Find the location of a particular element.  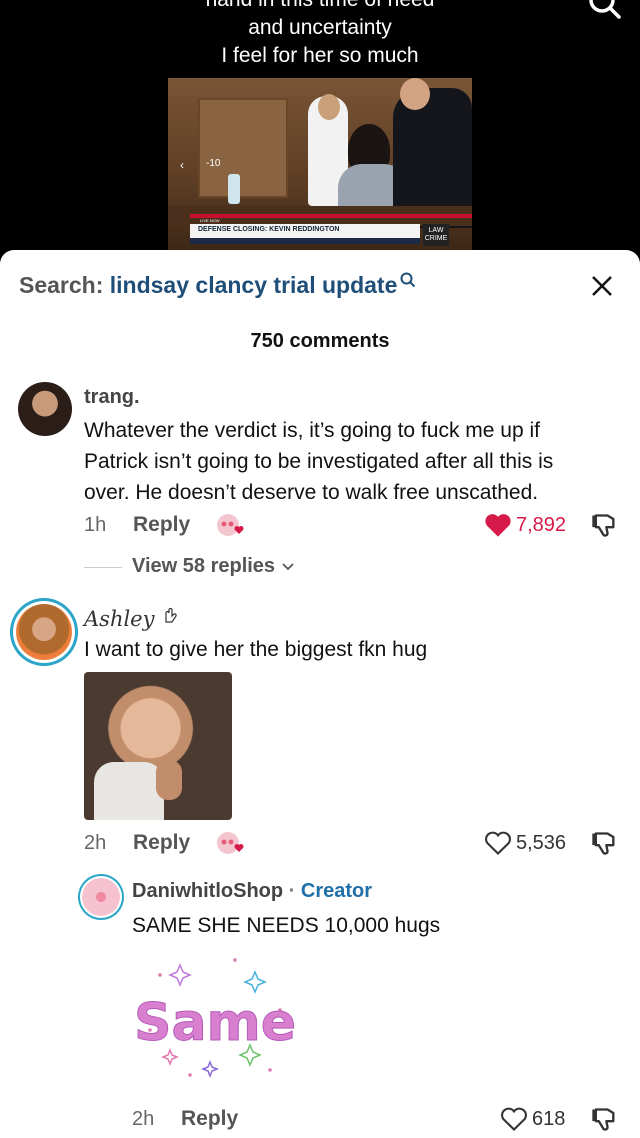

same-sticker: Same is located at coordinates (215, 1020).